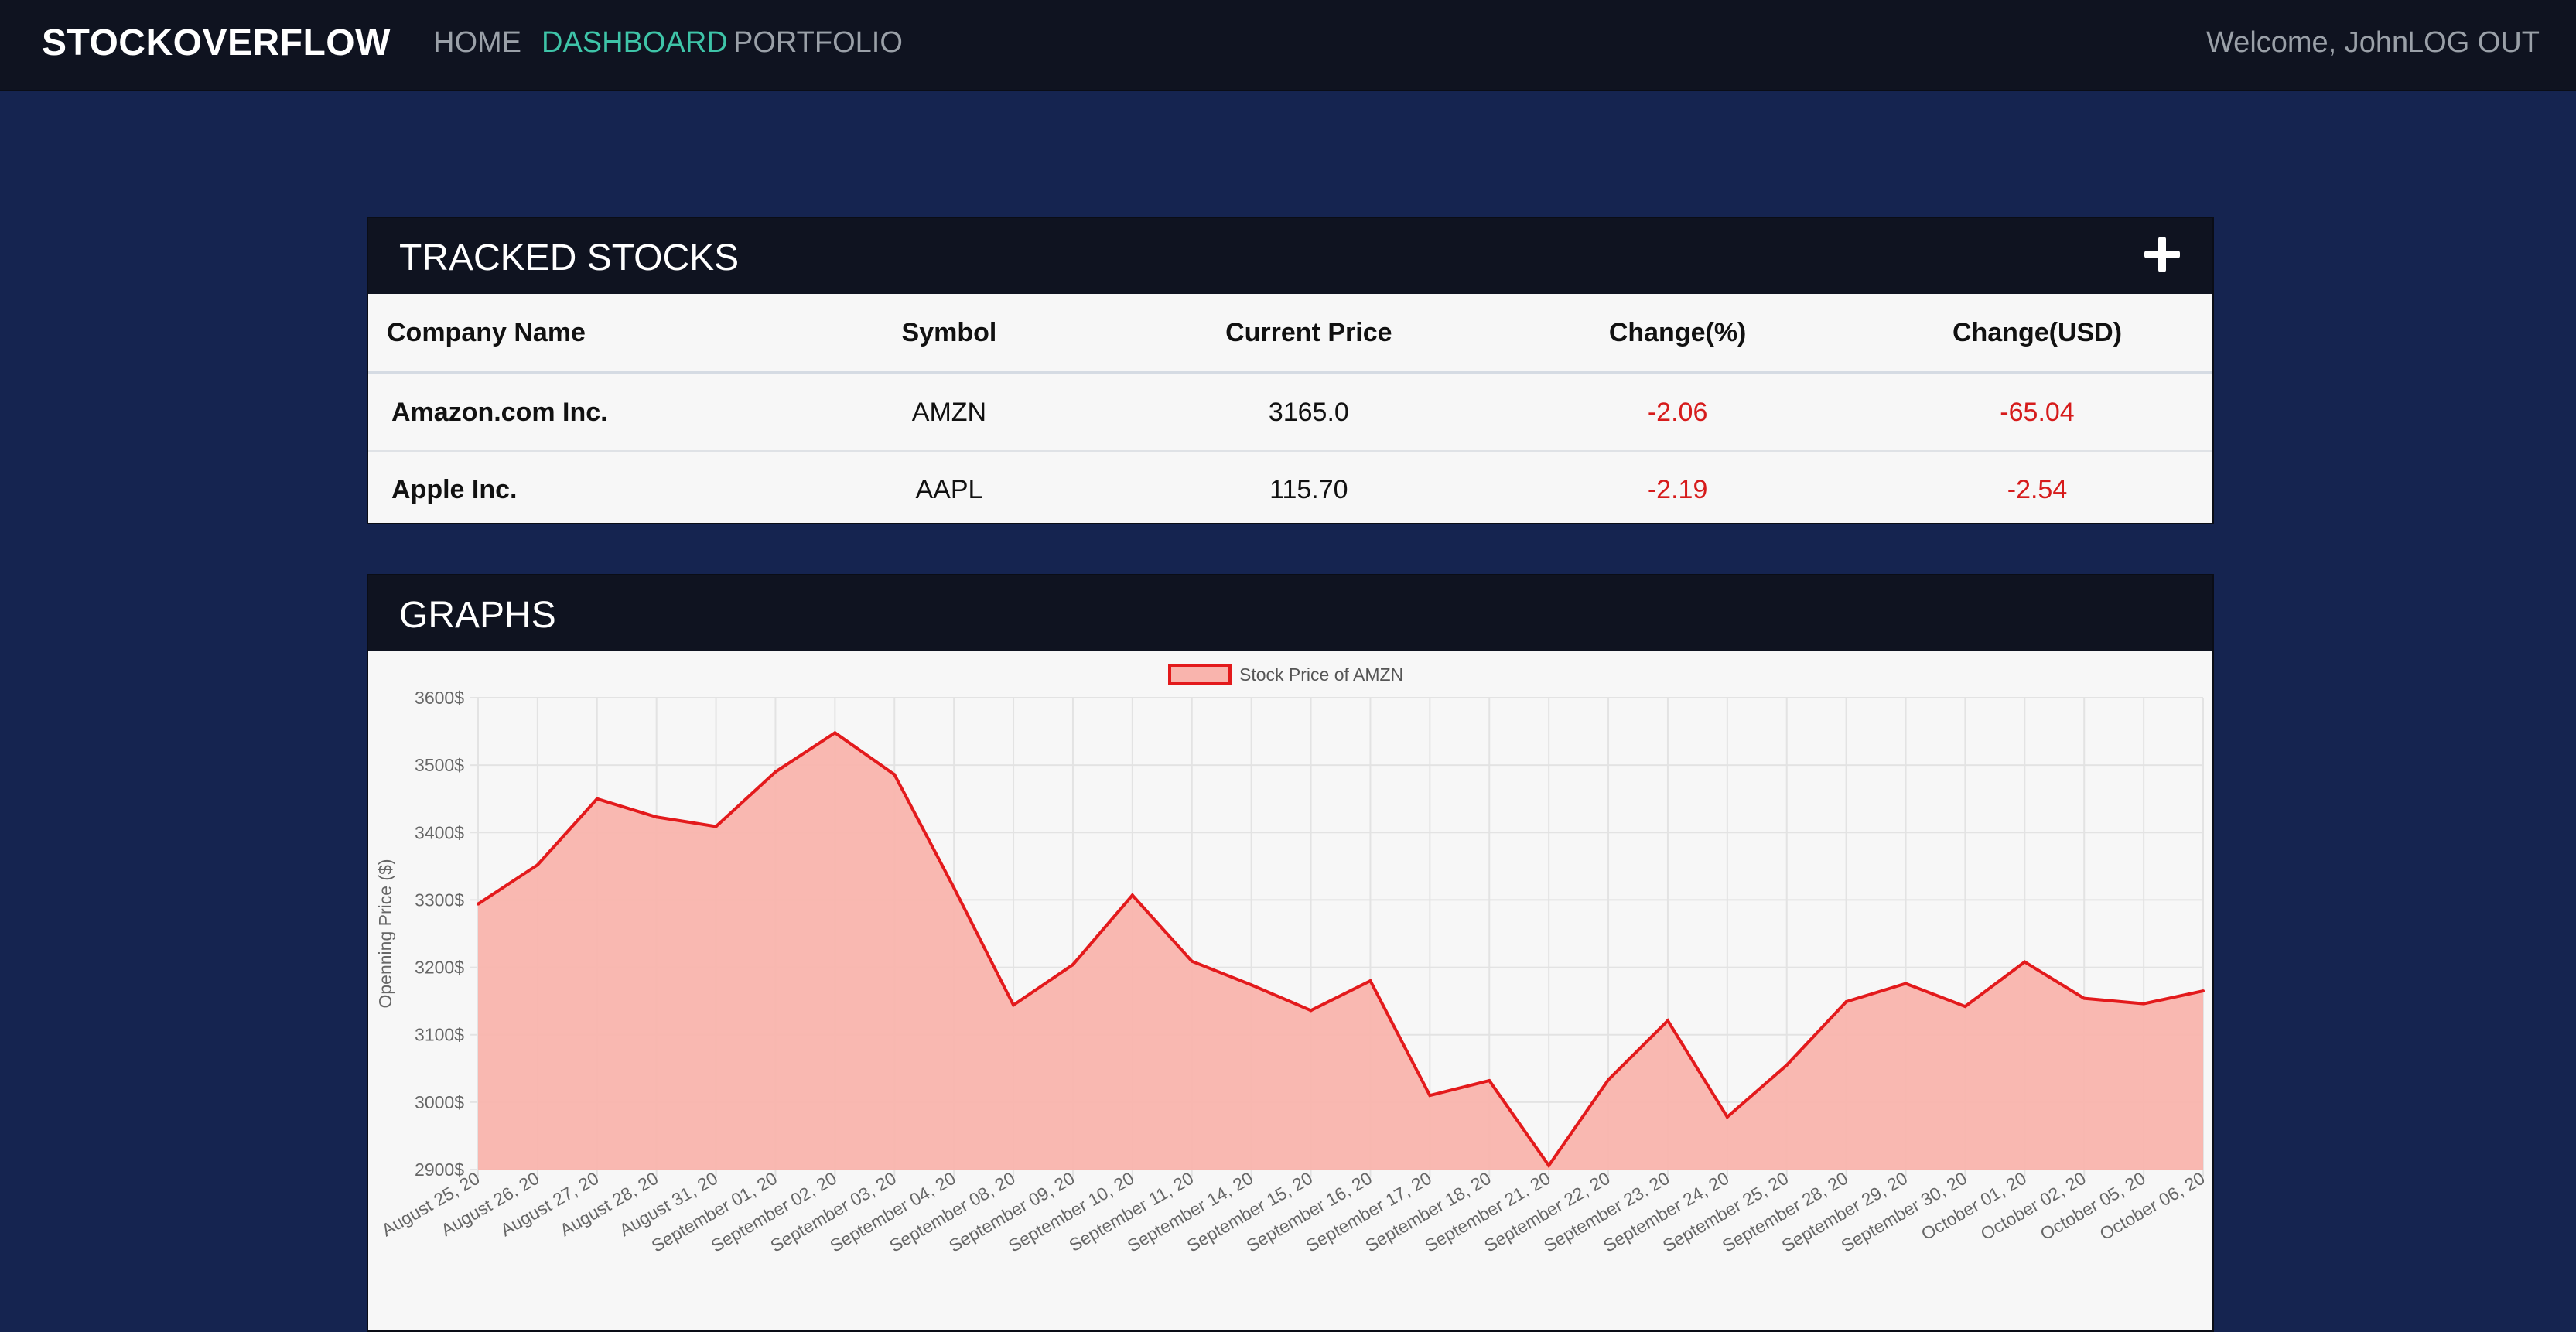  I want to click on y-tick-label: 3300$, so click(439, 900).